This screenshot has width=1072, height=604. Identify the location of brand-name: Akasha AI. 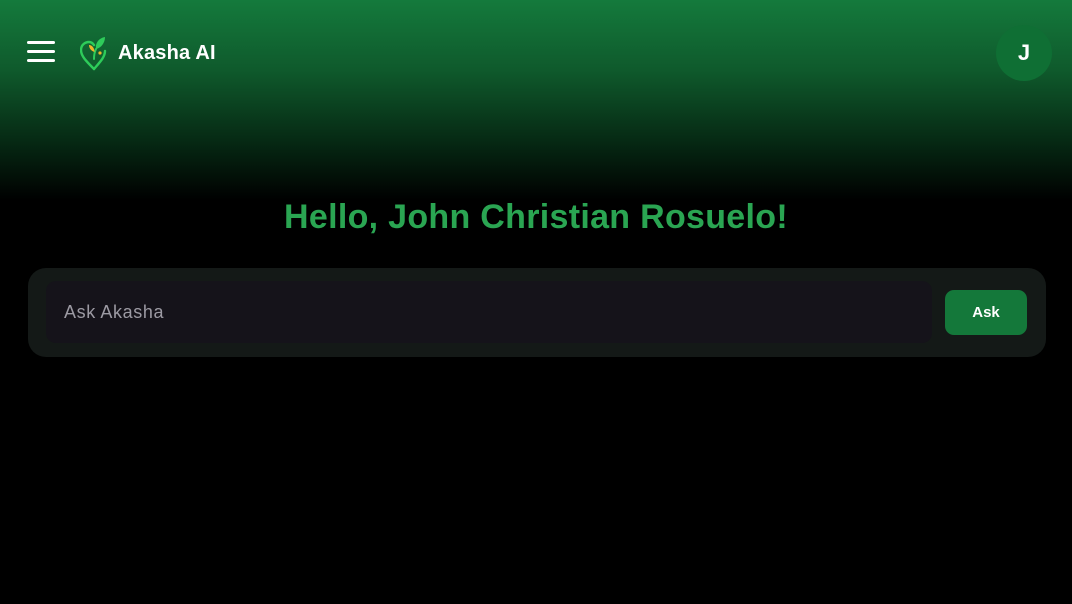
(167, 52).